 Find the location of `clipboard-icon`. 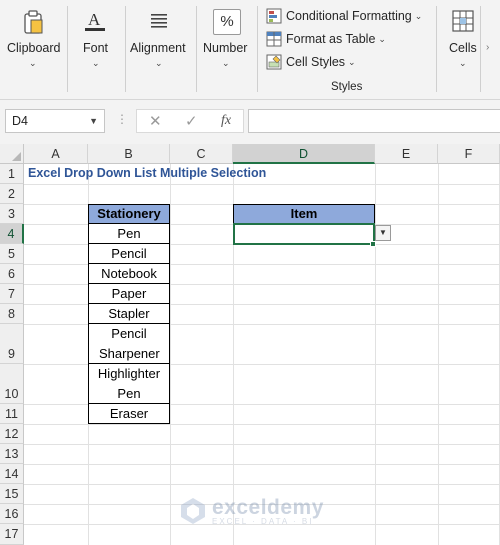

clipboard-icon is located at coordinates (33, 22).